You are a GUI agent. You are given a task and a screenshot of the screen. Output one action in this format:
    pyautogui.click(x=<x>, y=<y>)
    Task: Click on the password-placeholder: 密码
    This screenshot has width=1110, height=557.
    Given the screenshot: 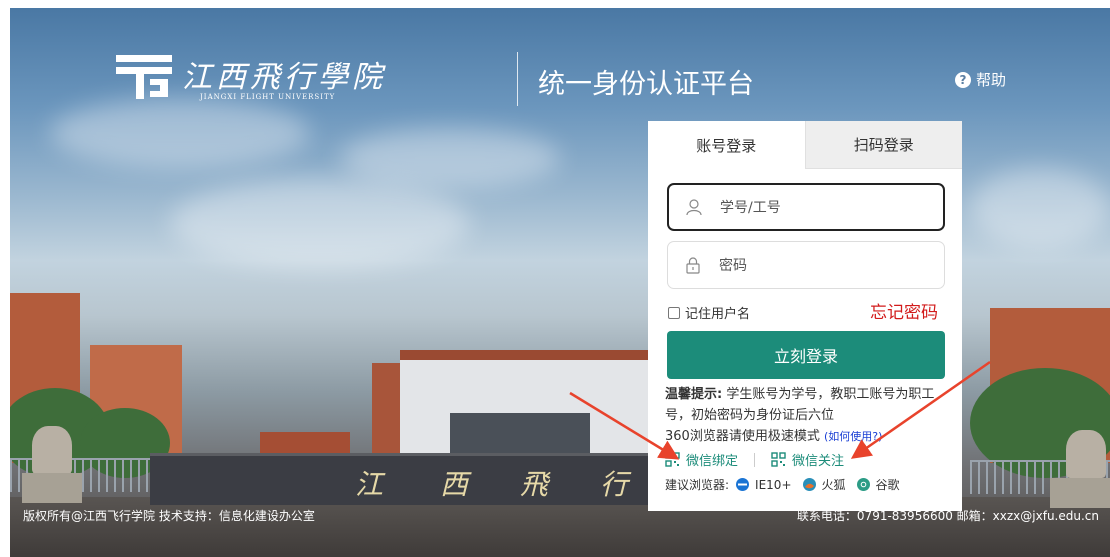 What is the action you would take?
    pyautogui.click(x=733, y=266)
    